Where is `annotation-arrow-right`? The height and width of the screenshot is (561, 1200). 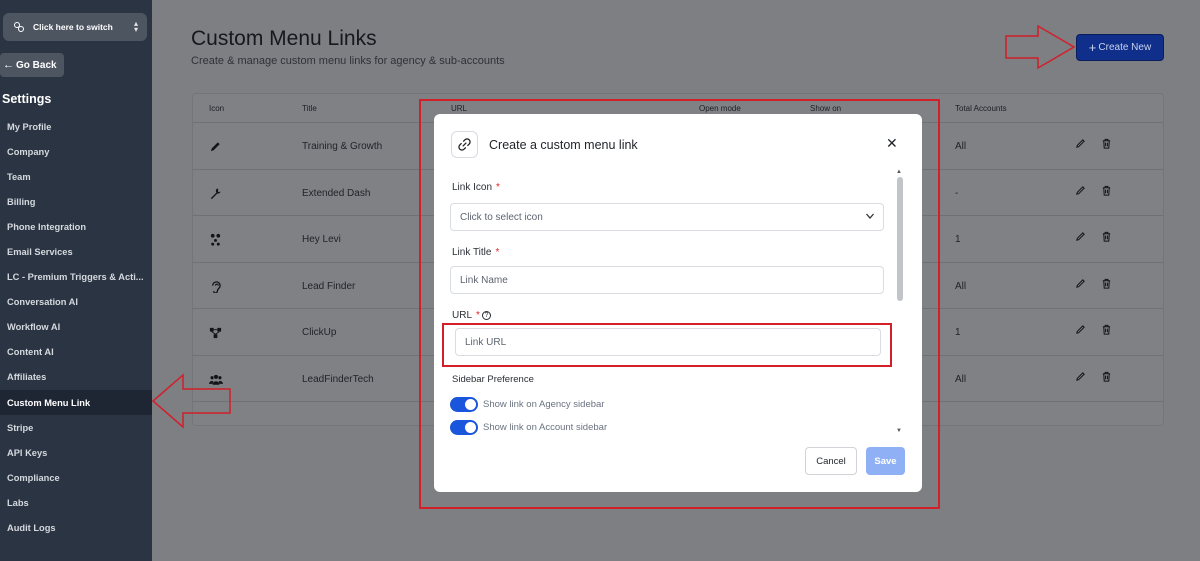 annotation-arrow-right is located at coordinates (1040, 47).